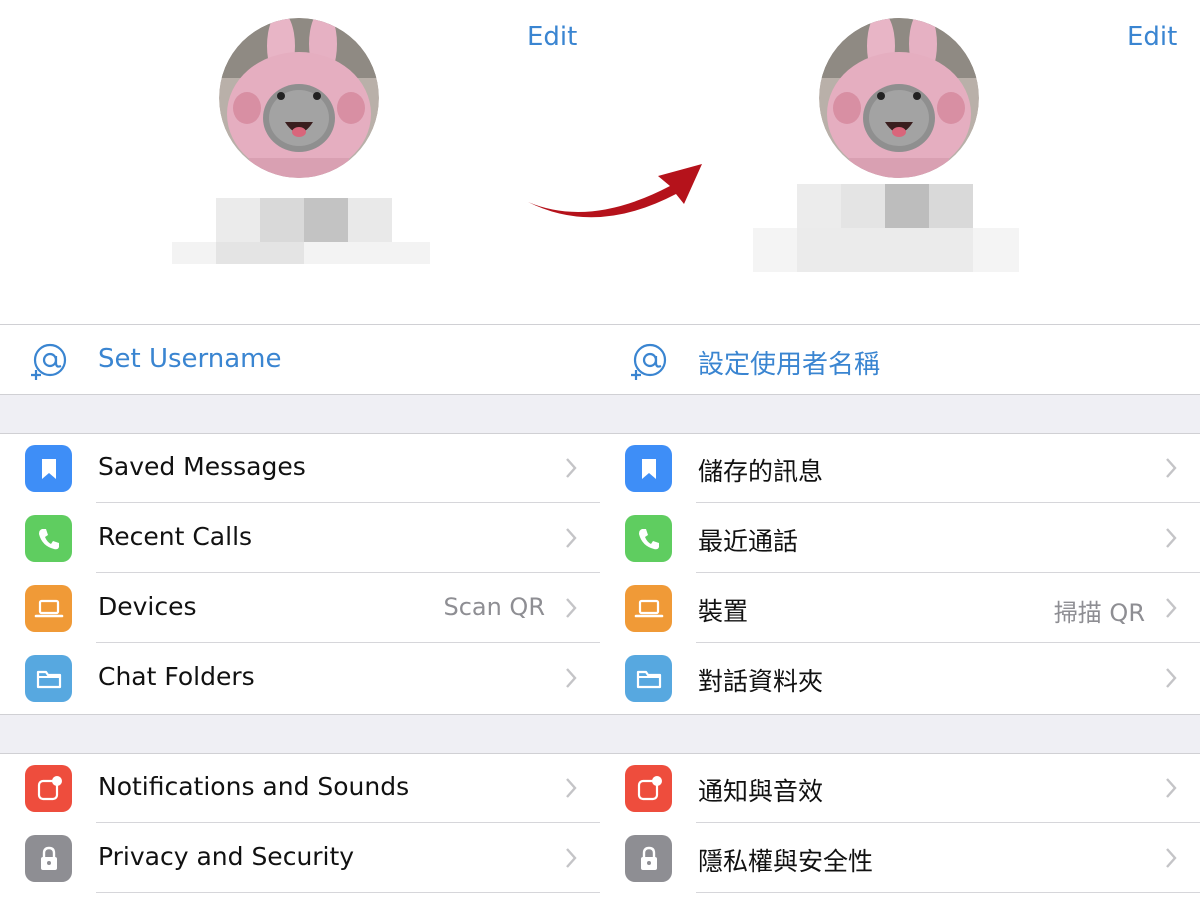 The height and width of the screenshot is (900, 1200). I want to click on menu-row-notifications: Notifications and Sounds, so click(300, 788).